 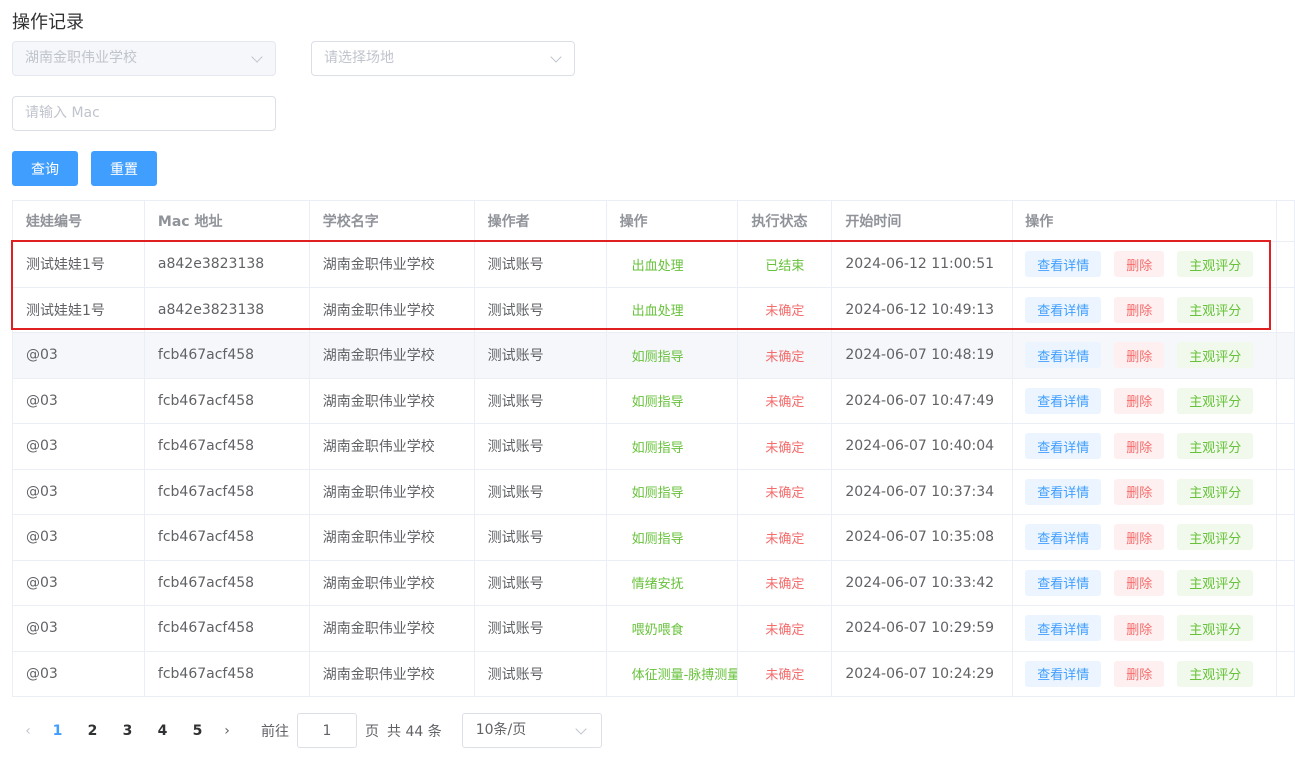 What do you see at coordinates (657, 585) in the screenshot?
I see `operation-tag: 情绪安抚` at bounding box center [657, 585].